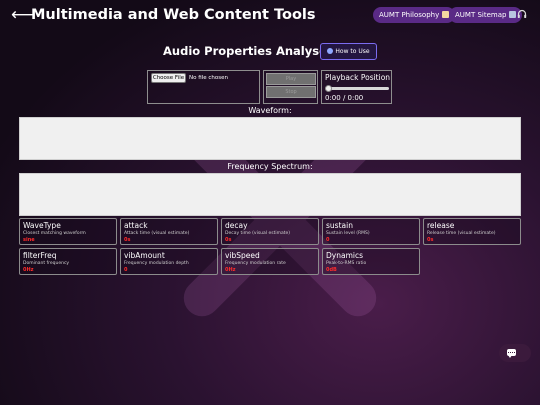  Describe the element at coordinates (42, 225) in the screenshot. I see `card-title: WaveType` at that location.